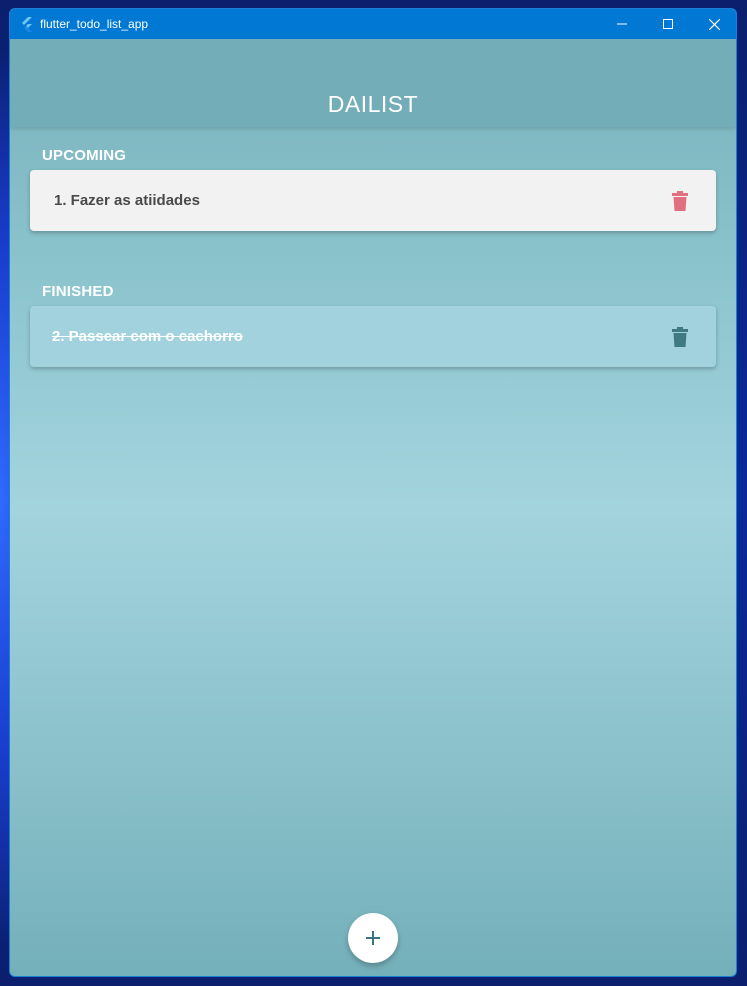 This screenshot has width=747, height=986. I want to click on maximize-icon, so click(668, 24).